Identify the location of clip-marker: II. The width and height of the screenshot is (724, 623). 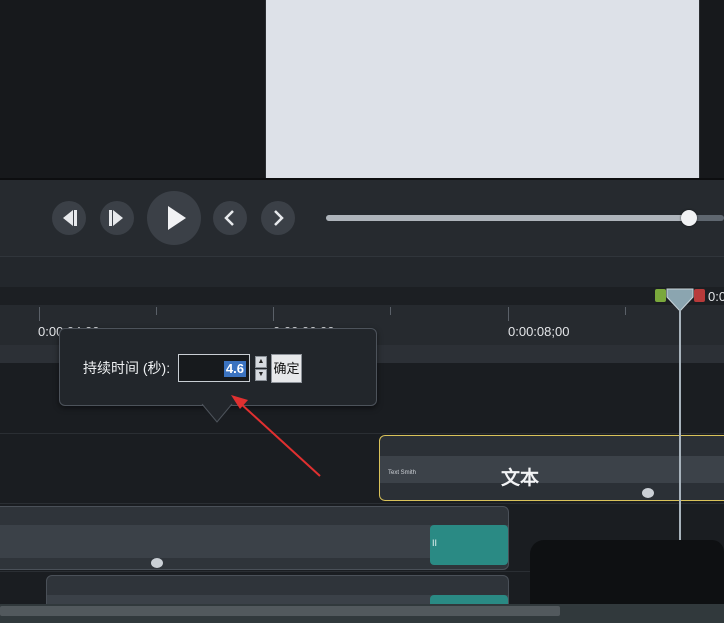
(435, 543).